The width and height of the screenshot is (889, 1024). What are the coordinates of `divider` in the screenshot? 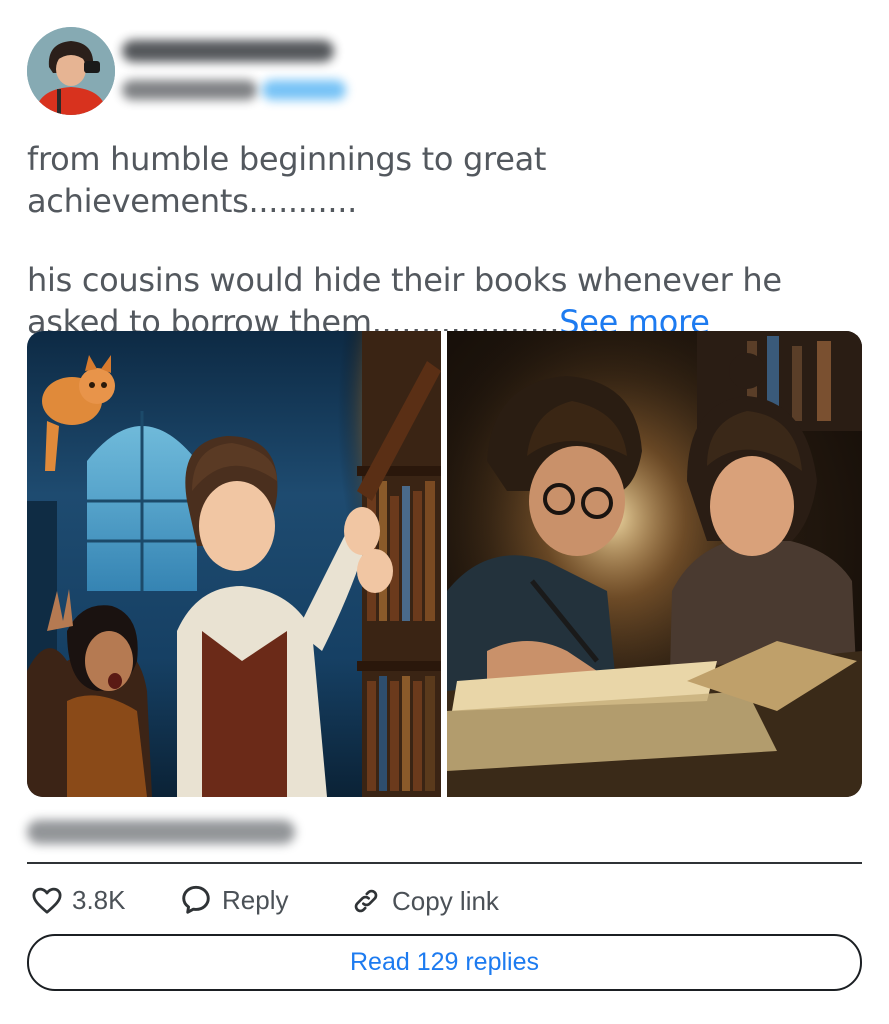 It's located at (444, 863).